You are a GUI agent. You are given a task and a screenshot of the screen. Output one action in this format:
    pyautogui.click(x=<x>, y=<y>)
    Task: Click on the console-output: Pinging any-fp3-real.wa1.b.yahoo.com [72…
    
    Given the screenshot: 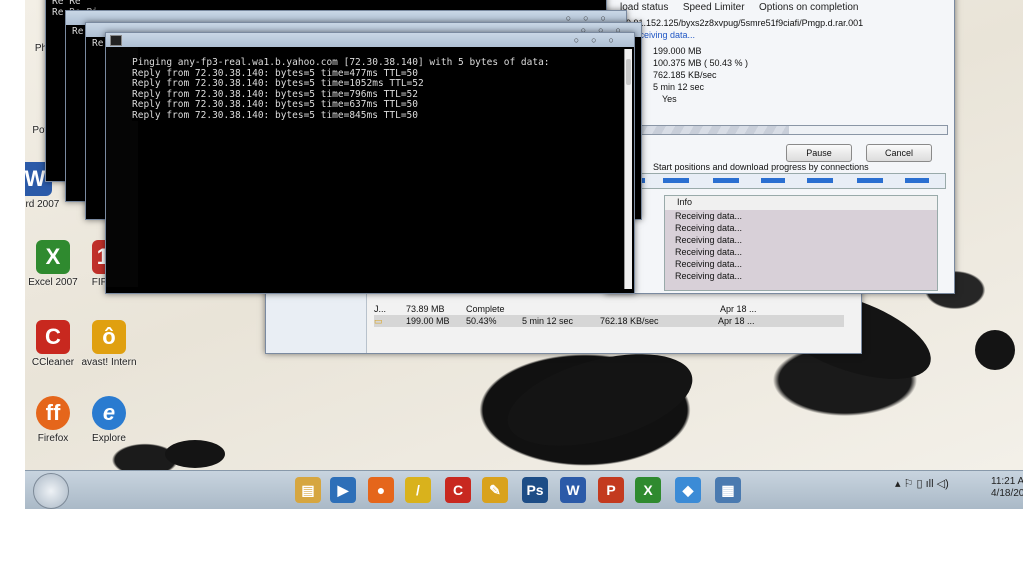 What is the action you would take?
    pyautogui.click(x=341, y=89)
    